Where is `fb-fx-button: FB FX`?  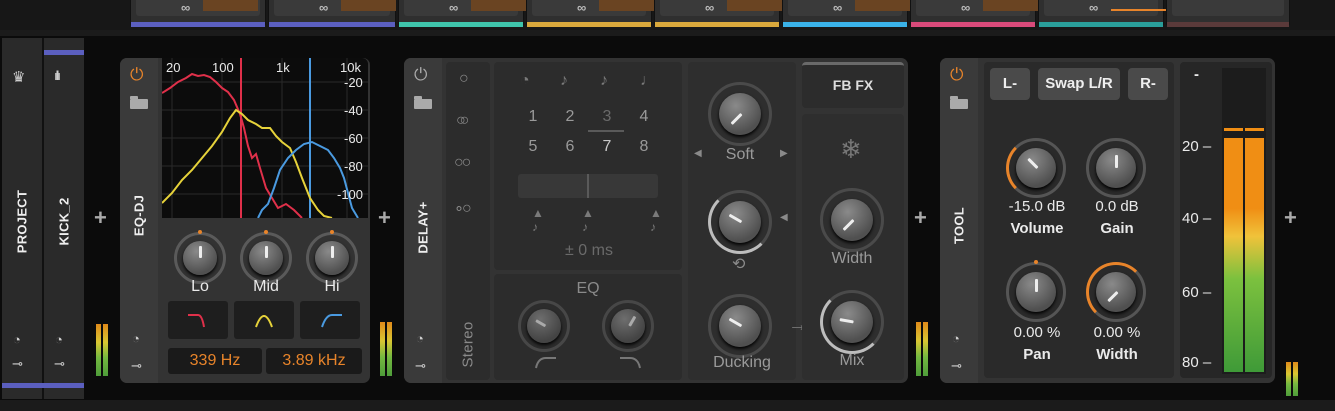
fb-fx-button: FB FX is located at coordinates (853, 85).